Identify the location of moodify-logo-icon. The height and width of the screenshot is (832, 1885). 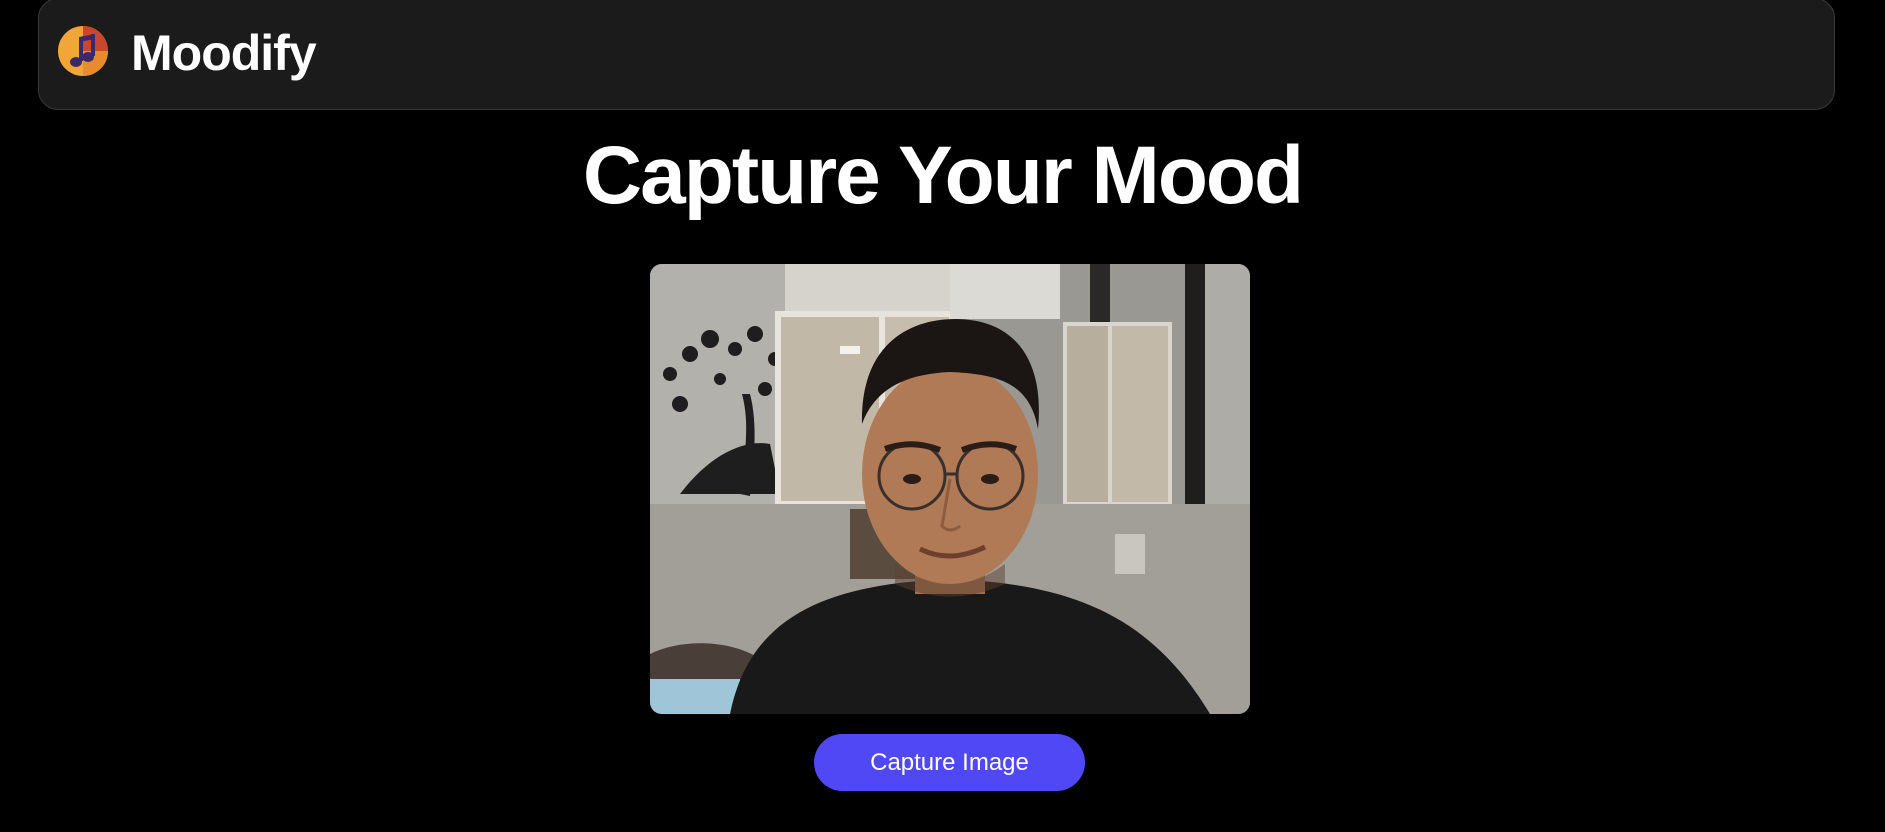
(83, 51).